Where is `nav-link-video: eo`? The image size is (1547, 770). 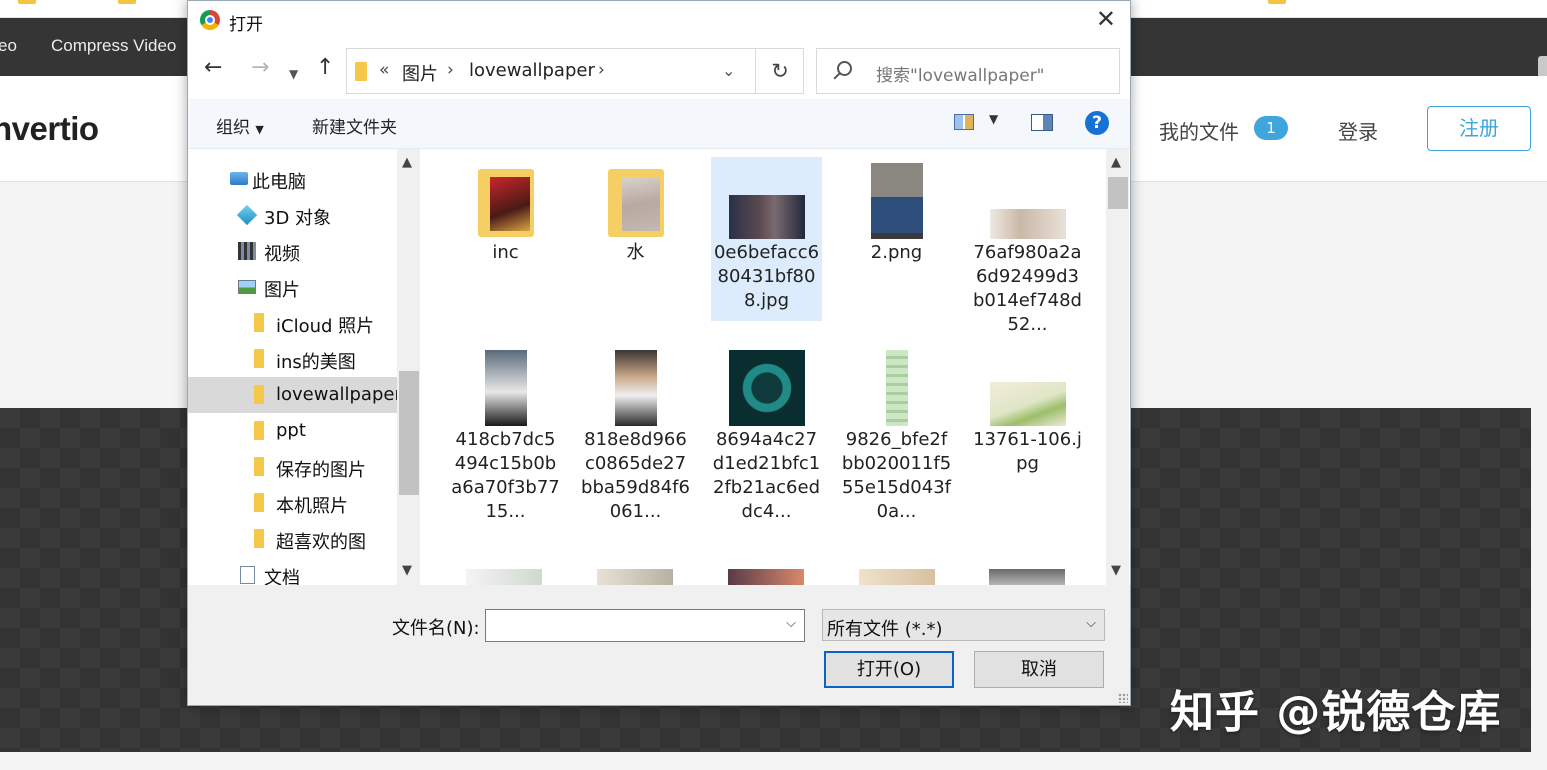 nav-link-video: eo is located at coordinates (8, 46).